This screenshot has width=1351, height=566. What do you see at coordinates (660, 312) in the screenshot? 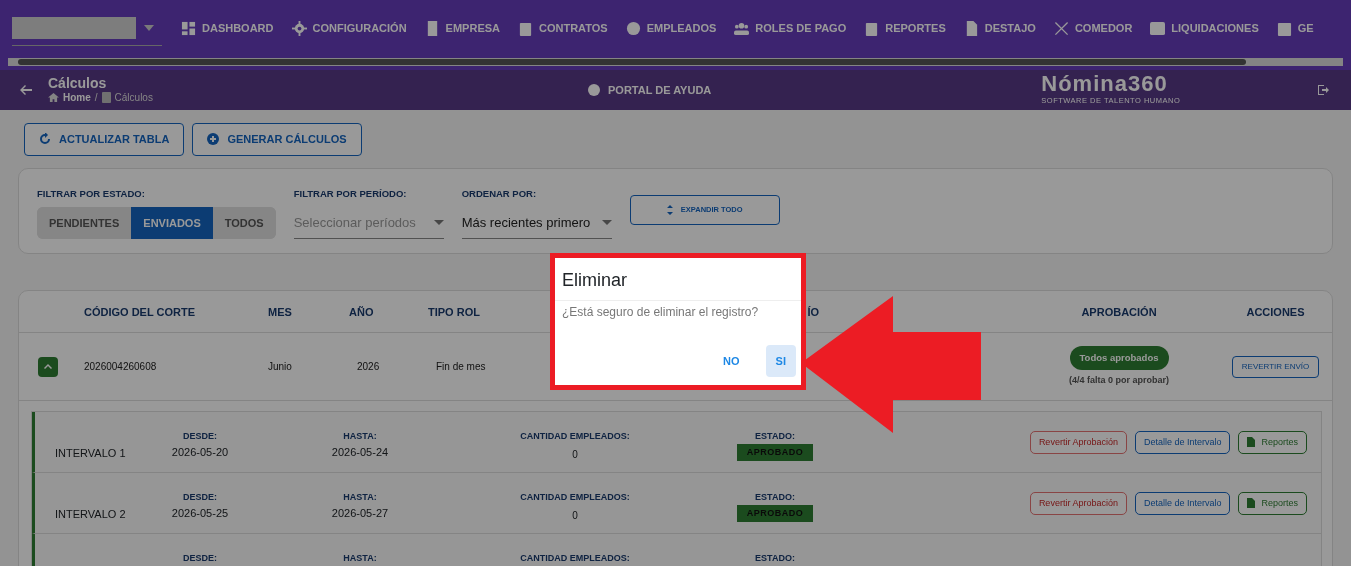
I see `dialog-message: ¿Está seguro de eliminar el registro?` at bounding box center [660, 312].